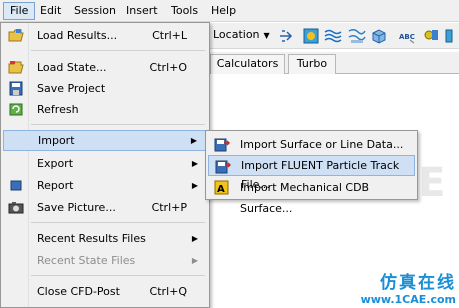 Image resolution: width=459 pixels, height=308 pixels. What do you see at coordinates (357, 36) in the screenshot?
I see `particle-track-icon` at bounding box center [357, 36].